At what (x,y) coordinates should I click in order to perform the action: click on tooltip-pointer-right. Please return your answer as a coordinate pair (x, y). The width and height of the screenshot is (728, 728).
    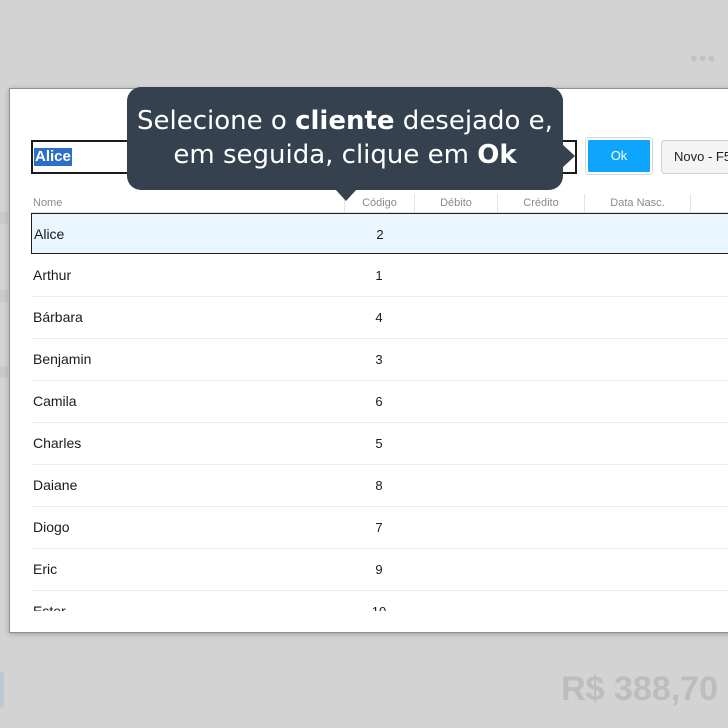
    Looking at the image, I should click on (568, 156).